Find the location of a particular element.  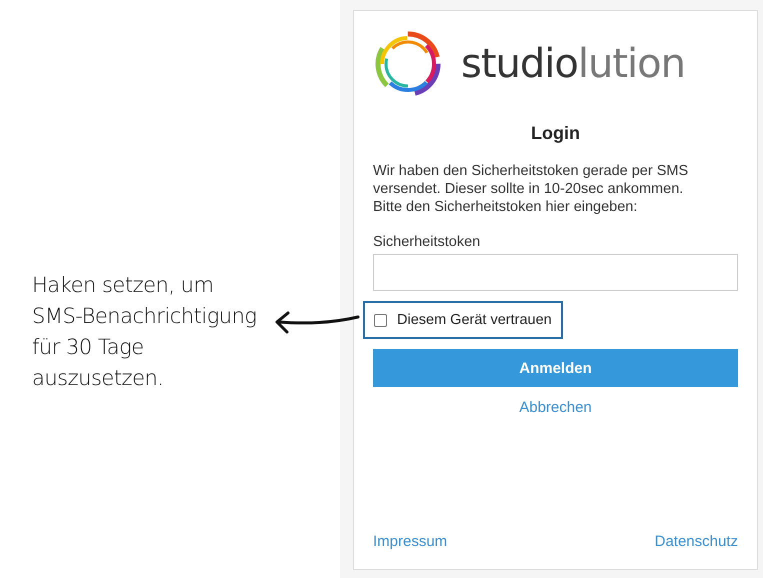

privacy-link: Datenschutz is located at coordinates (696, 541).